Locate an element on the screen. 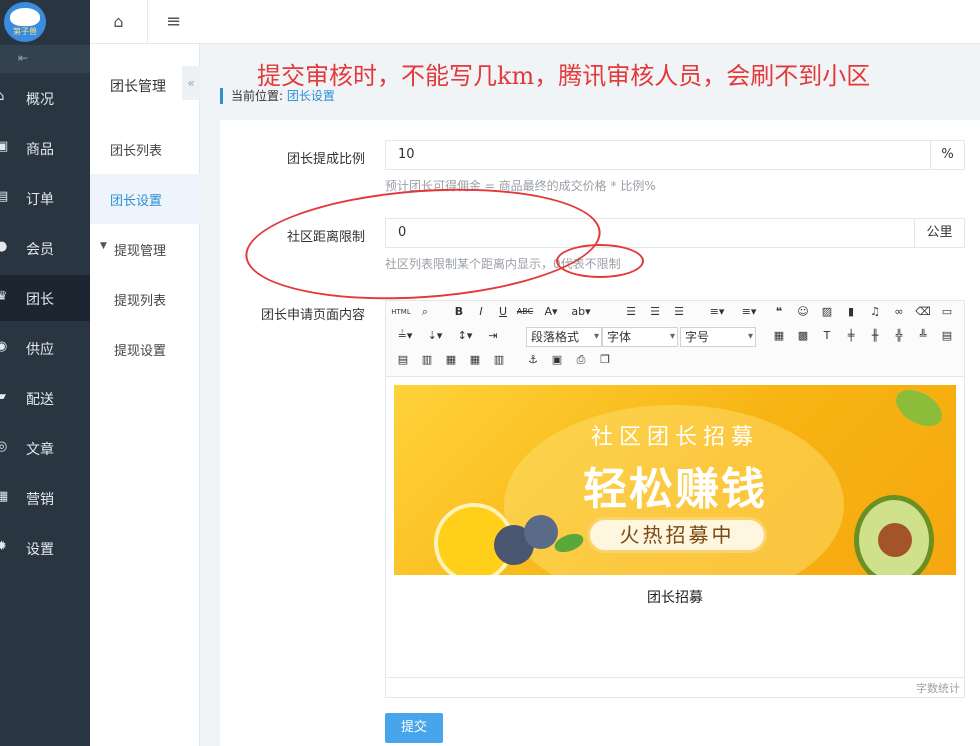  sidebar-item-orders: ▤ 订单 is located at coordinates (45, 198).